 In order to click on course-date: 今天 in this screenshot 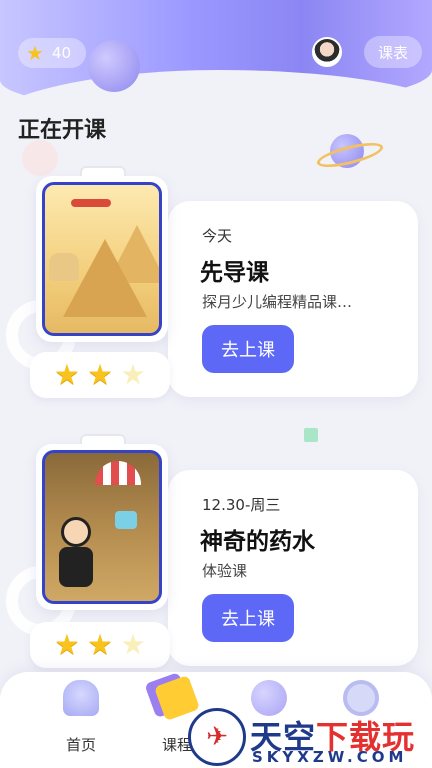, I will do `click(217, 236)`.